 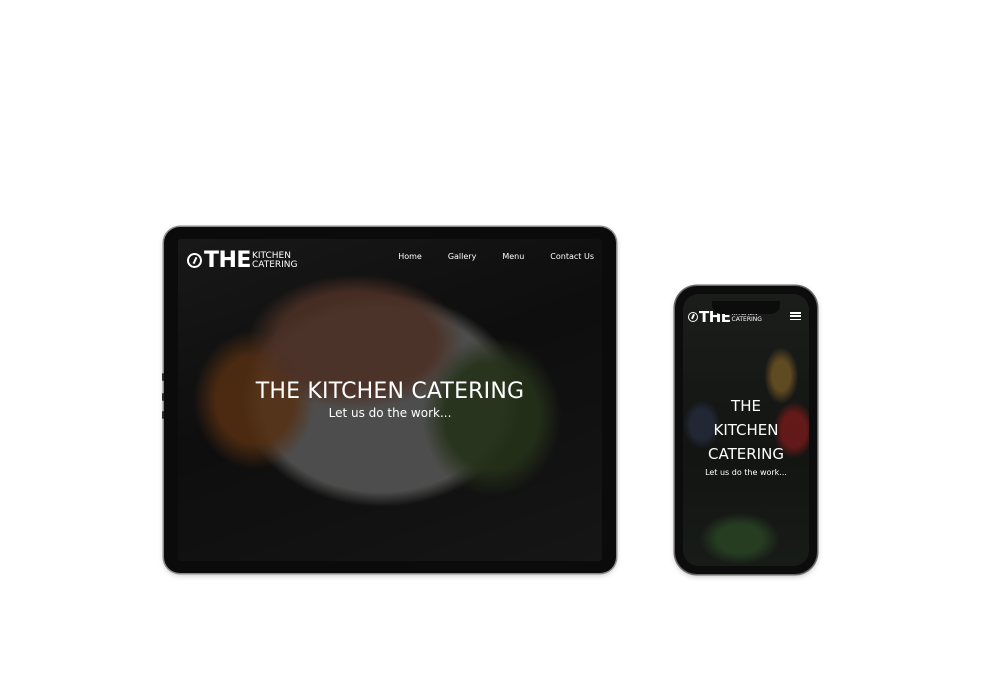 I want to click on hero-title-line: KITCHEN, so click(x=746, y=430).